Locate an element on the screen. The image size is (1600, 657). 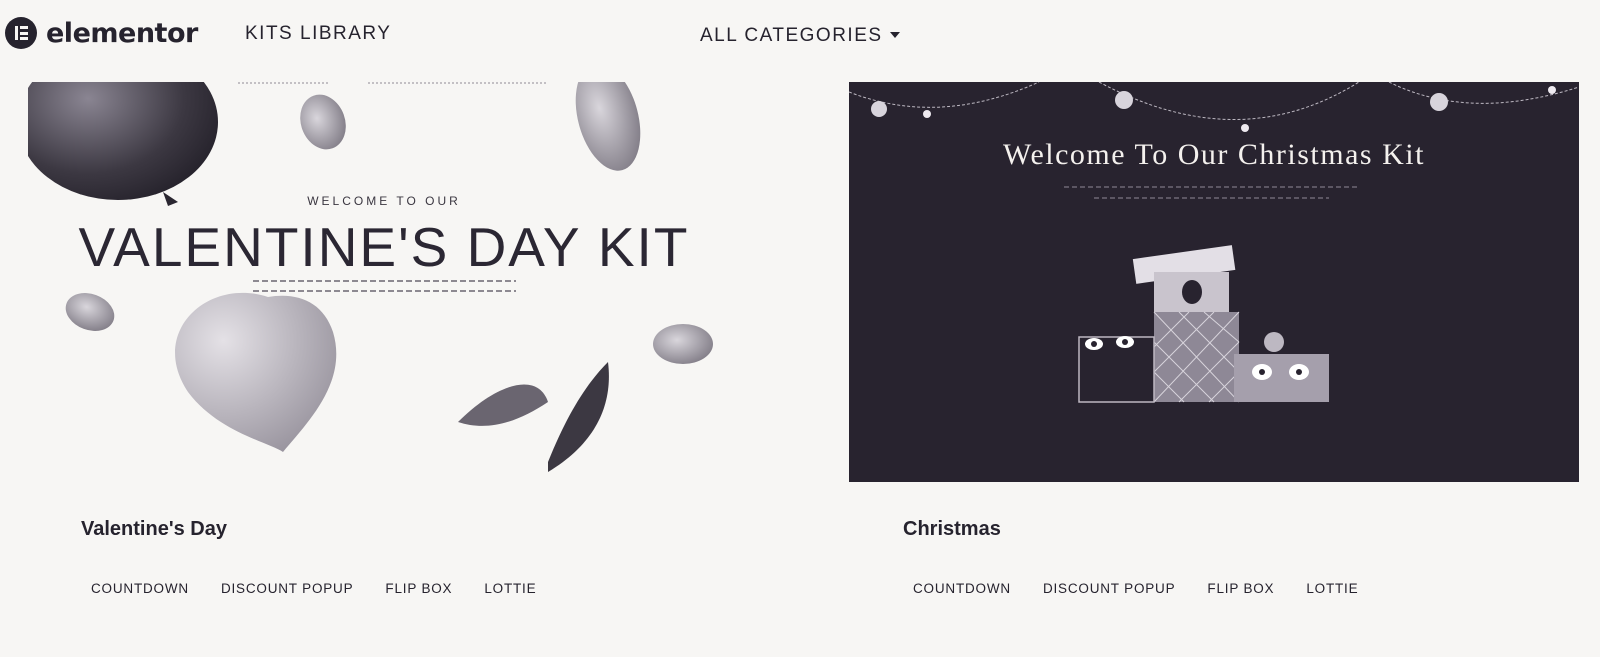
elementor-logo: elementor is located at coordinates (101, 33).